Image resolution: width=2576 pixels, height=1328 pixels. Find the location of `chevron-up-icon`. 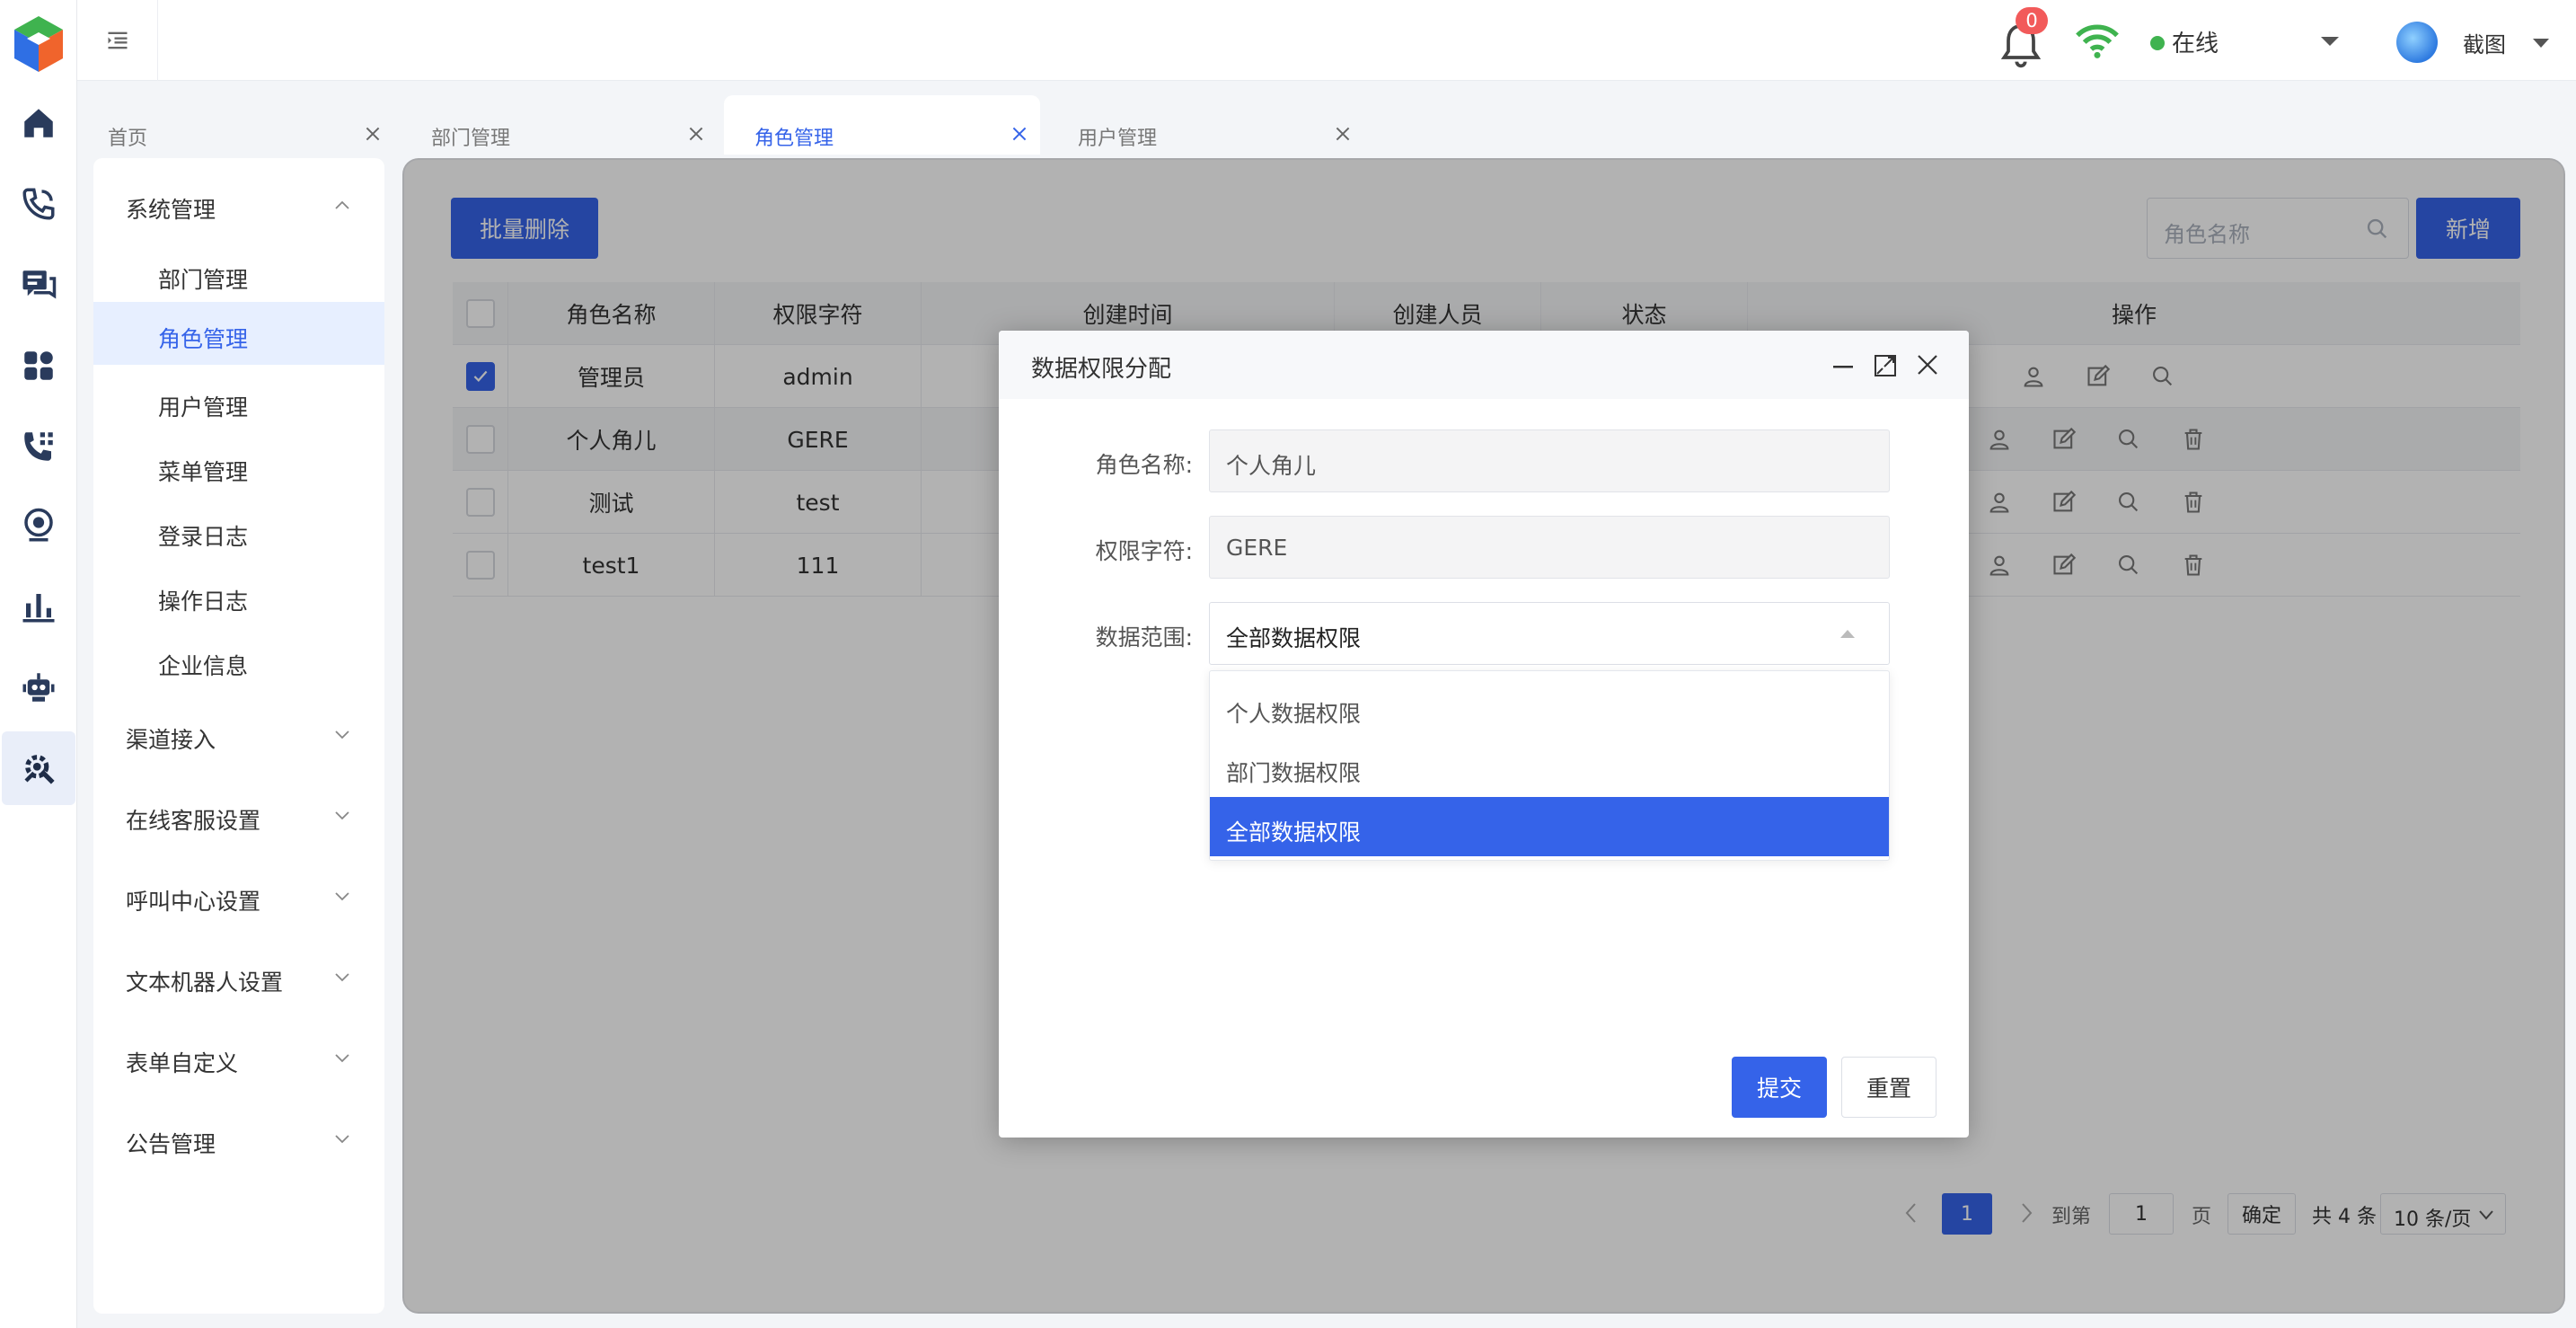

chevron-up-icon is located at coordinates (342, 204).